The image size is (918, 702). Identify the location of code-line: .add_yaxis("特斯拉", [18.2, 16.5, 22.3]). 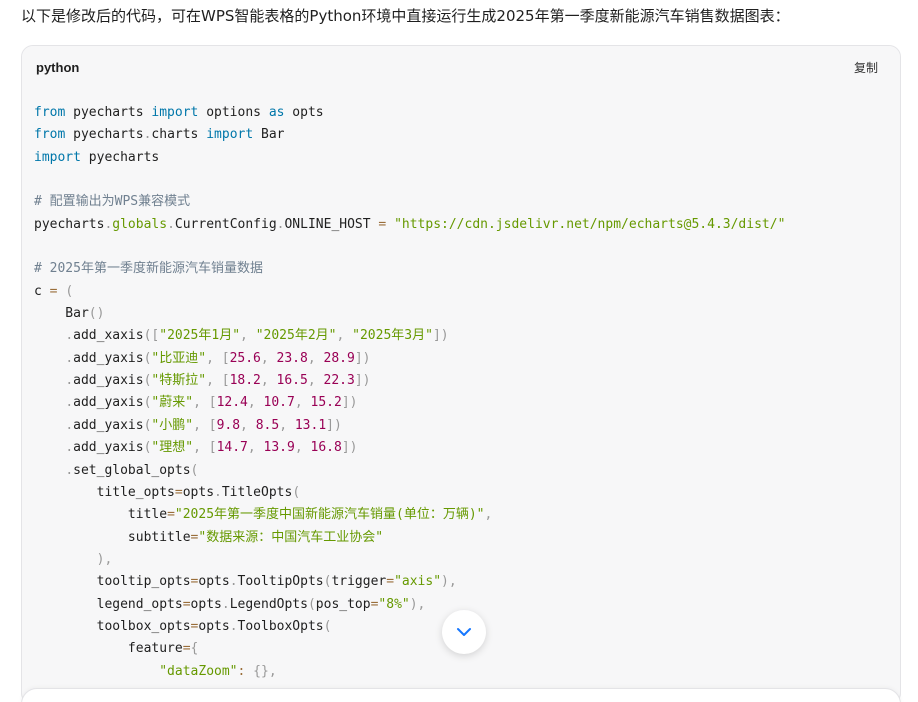
(467, 381).